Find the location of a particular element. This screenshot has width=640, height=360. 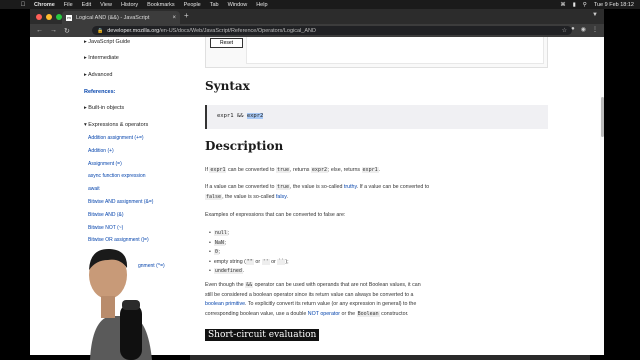

not-operator-link: NOT operator is located at coordinates (324, 314).